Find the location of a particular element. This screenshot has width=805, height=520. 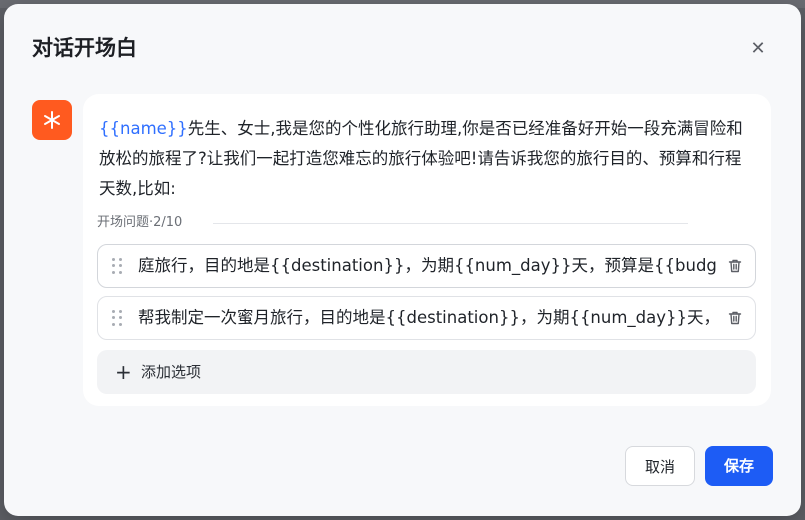

asterisk-icon is located at coordinates (52, 120).